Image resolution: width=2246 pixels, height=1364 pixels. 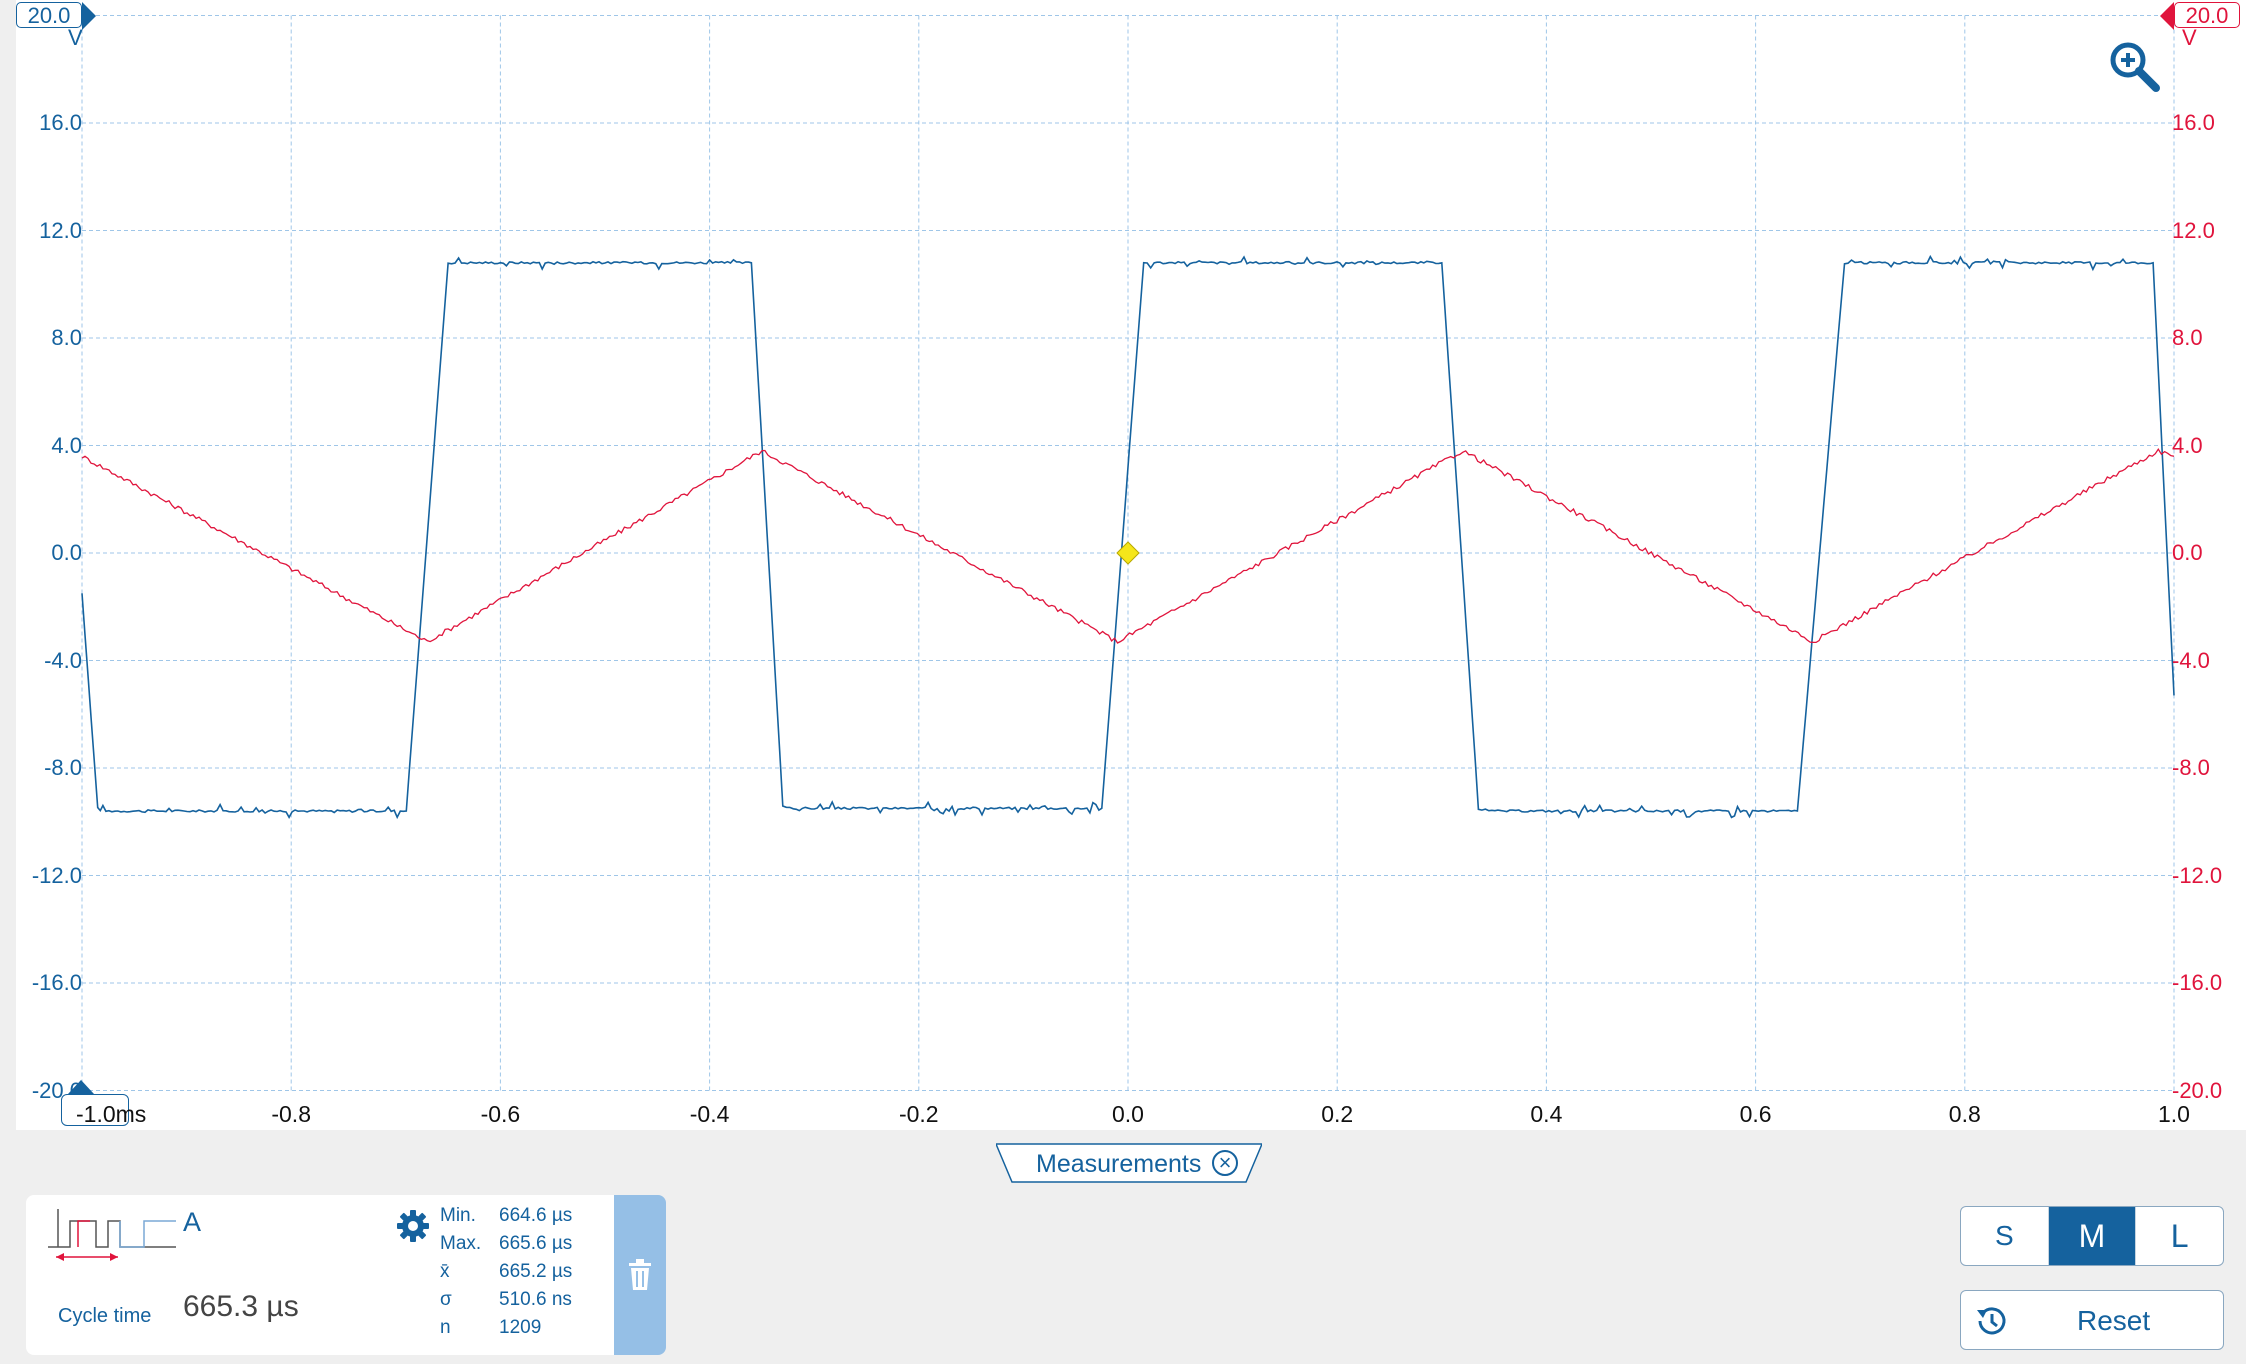 What do you see at coordinates (2187, 552) in the screenshot?
I see `y-tick-right: 0.0` at bounding box center [2187, 552].